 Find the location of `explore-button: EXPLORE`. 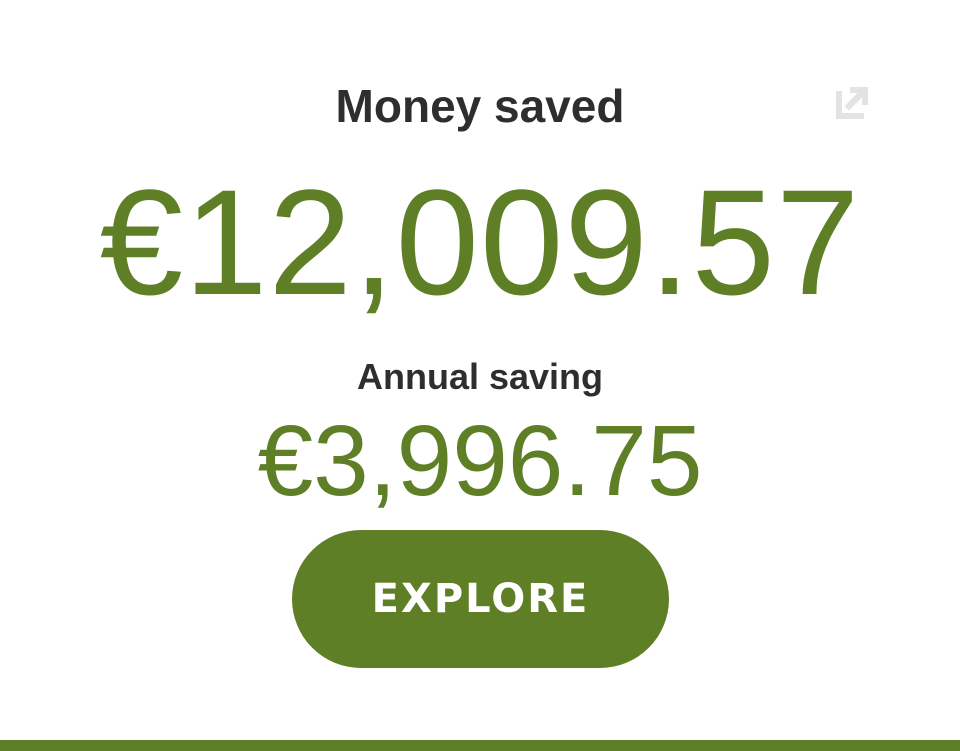

explore-button: EXPLORE is located at coordinates (480, 599).